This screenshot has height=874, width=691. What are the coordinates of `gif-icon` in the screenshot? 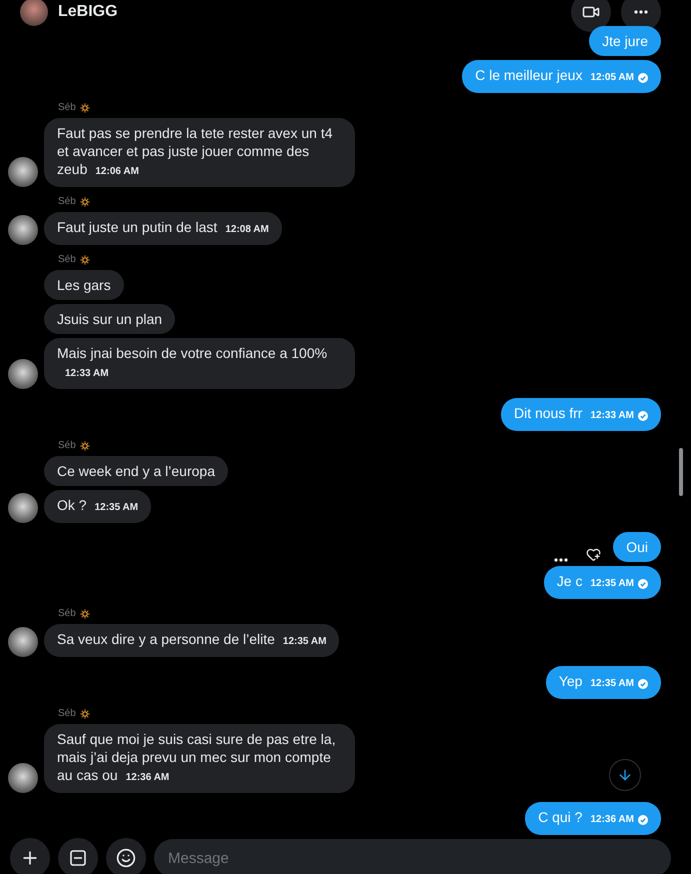 It's located at (78, 858).